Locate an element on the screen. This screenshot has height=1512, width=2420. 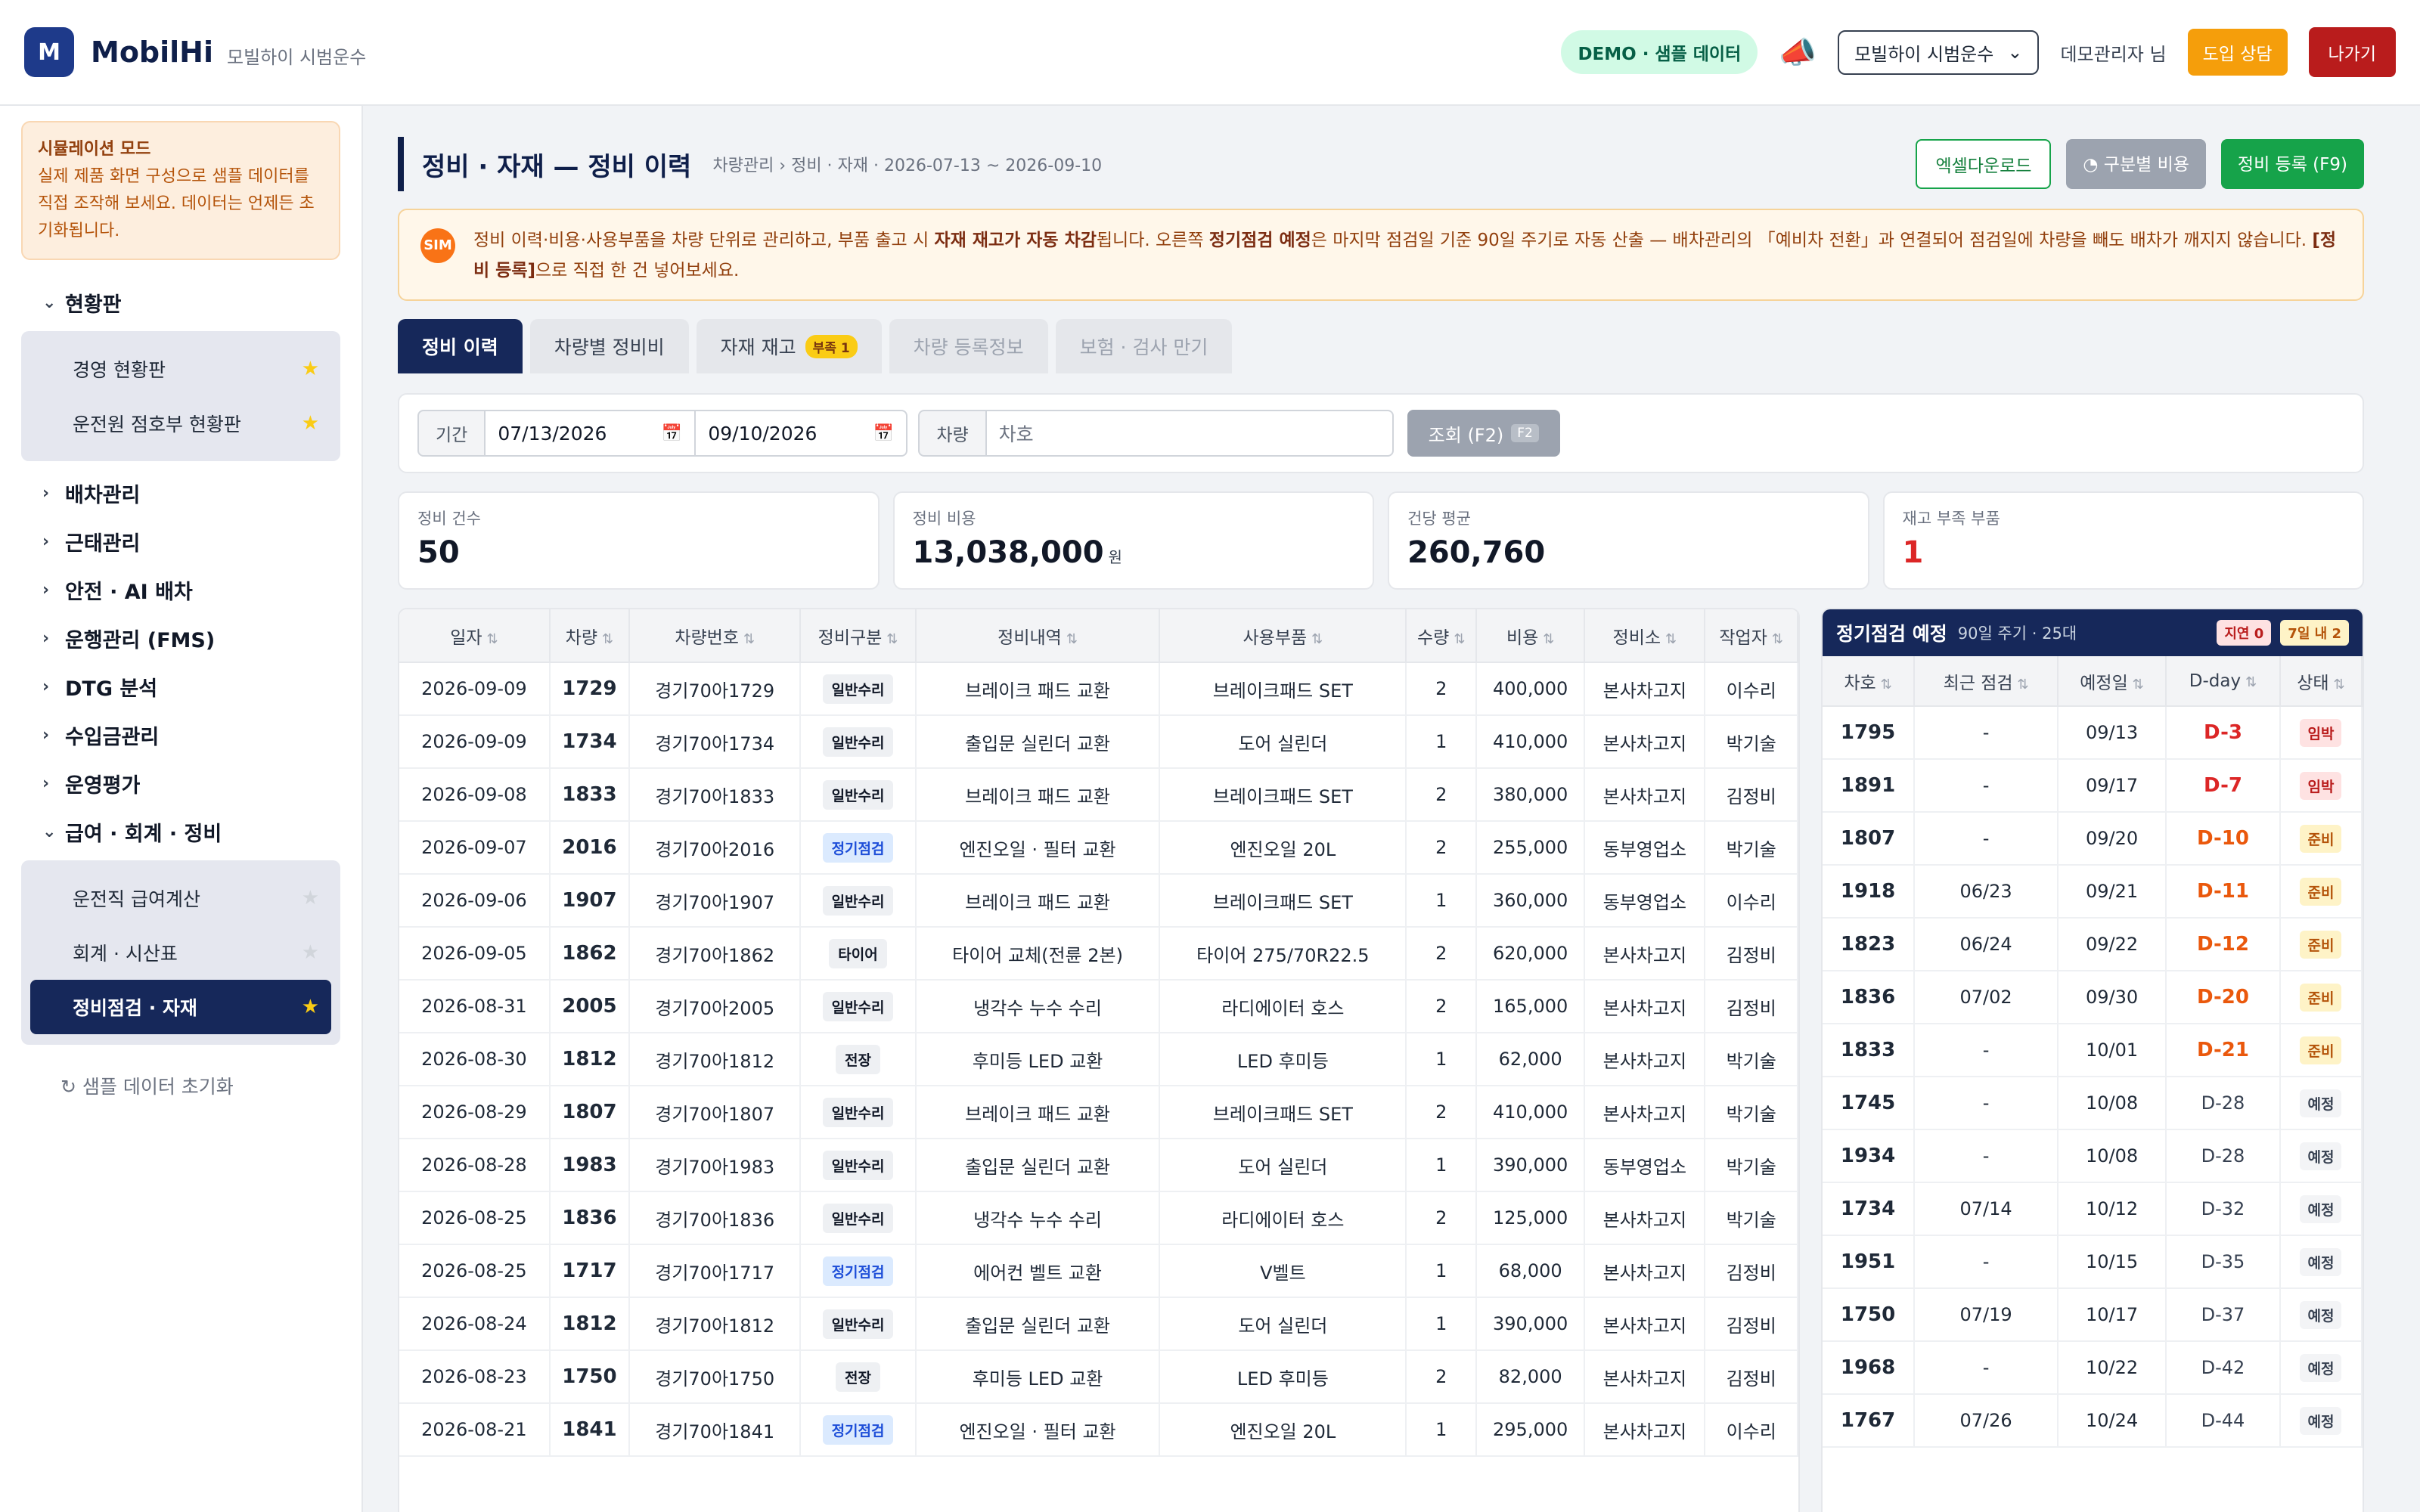
sidebar-group: › 수입금관리 is located at coordinates (180, 735).